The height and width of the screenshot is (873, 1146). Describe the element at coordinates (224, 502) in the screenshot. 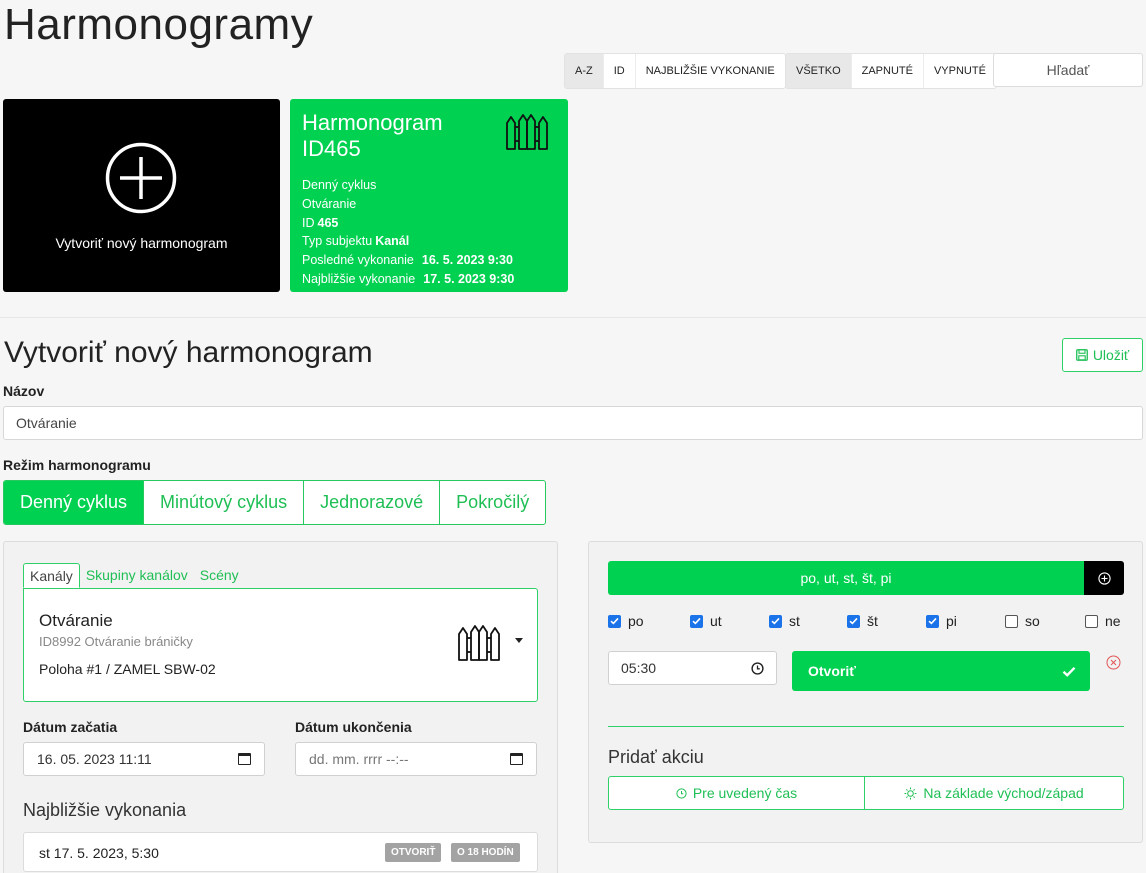

I see `mode-minute-button: Minútový cyklus` at that location.